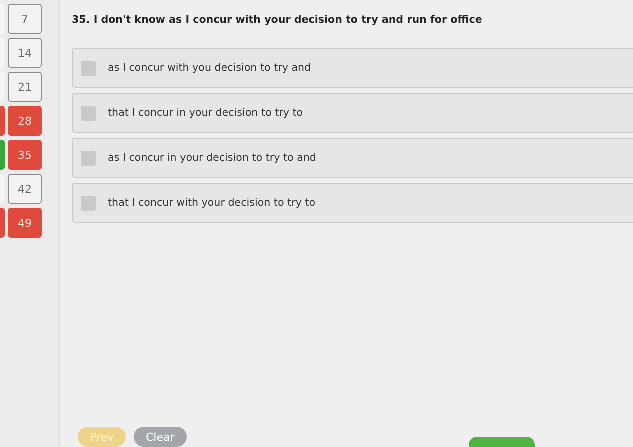  Describe the element at coordinates (352, 158) in the screenshot. I see `answer-option: as I concur in your decision to try to and` at that location.